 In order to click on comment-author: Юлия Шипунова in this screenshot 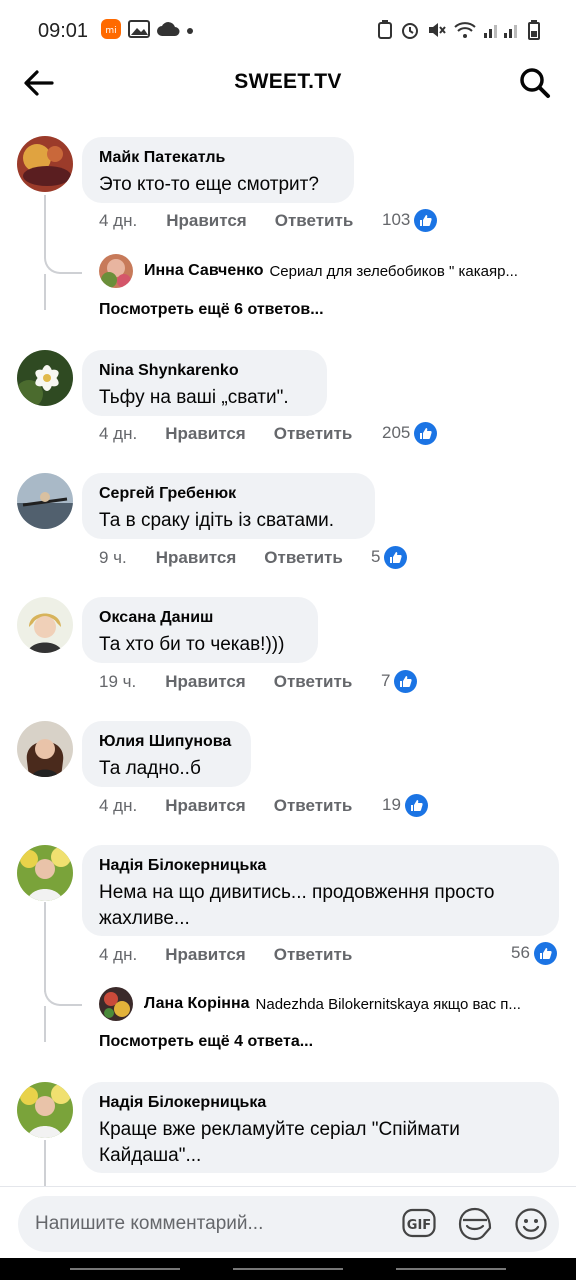, I will do `click(166, 742)`.